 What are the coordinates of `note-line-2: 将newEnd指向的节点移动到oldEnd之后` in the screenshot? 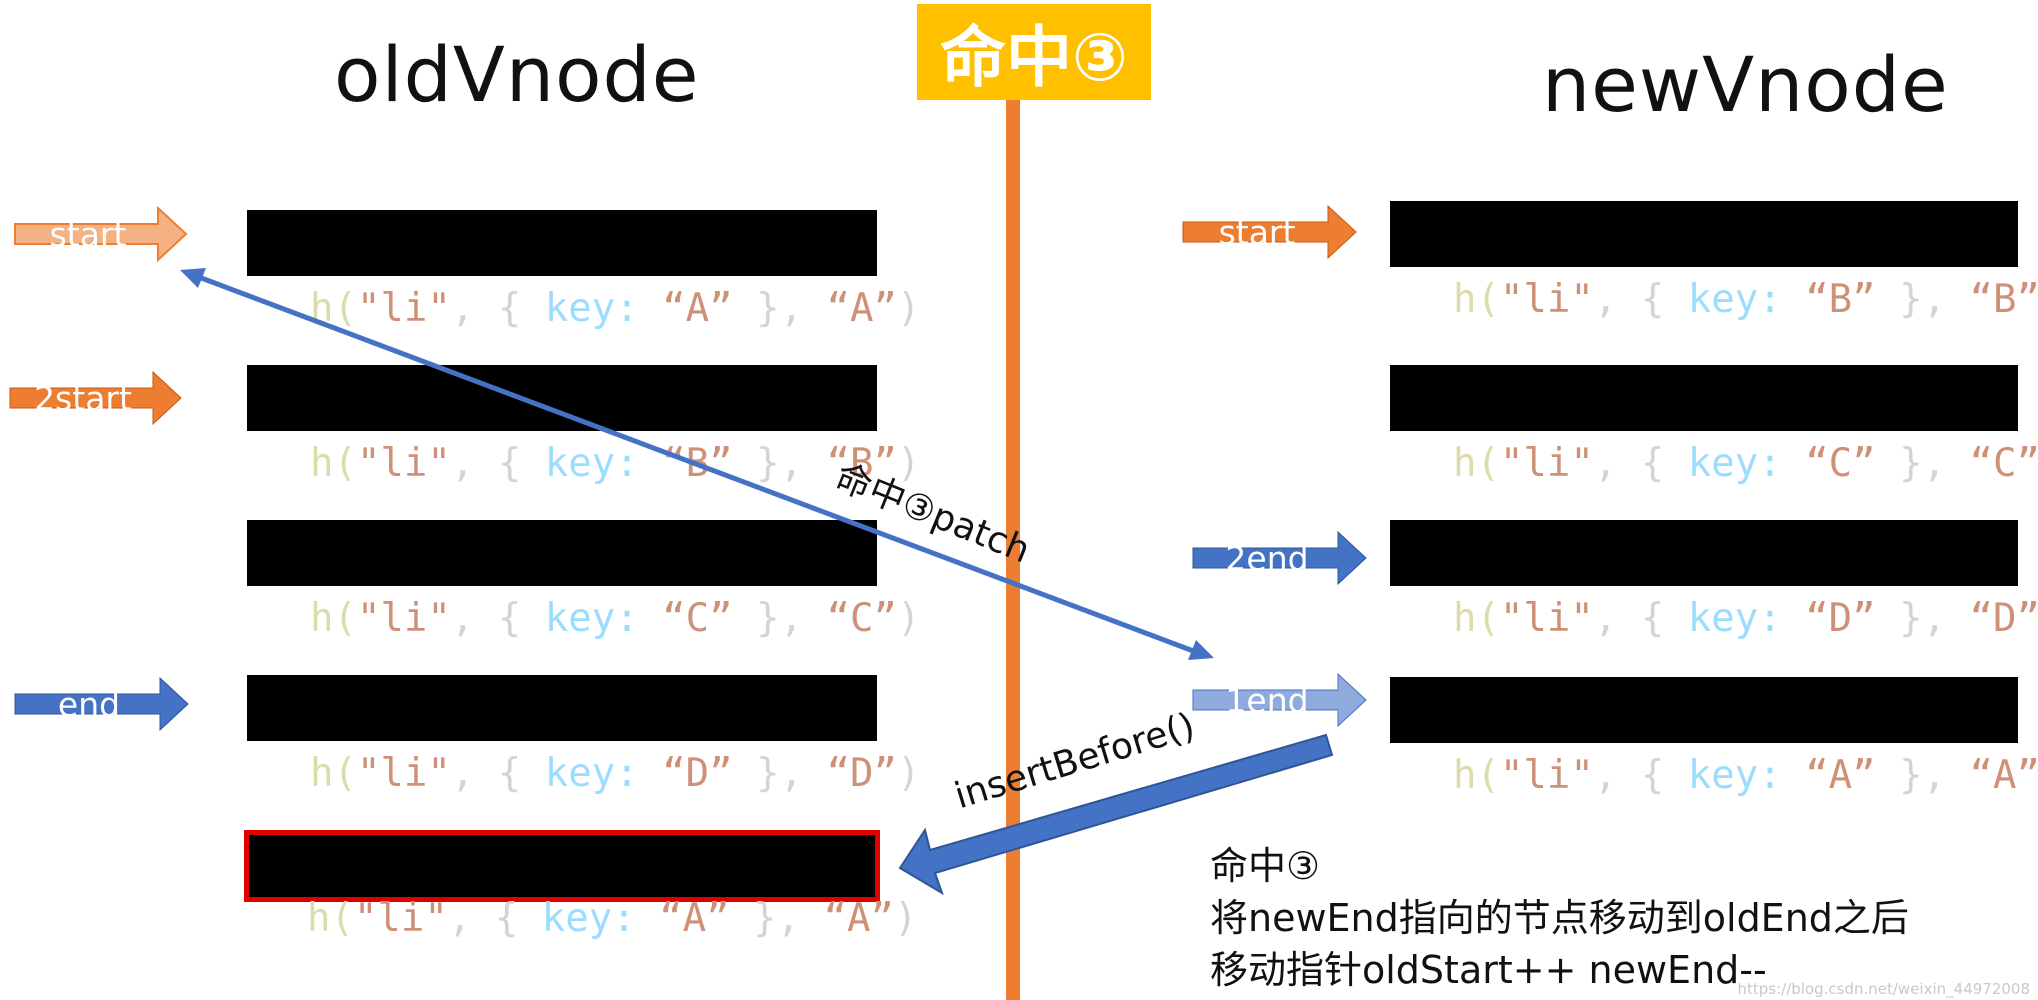 It's located at (1559, 918).